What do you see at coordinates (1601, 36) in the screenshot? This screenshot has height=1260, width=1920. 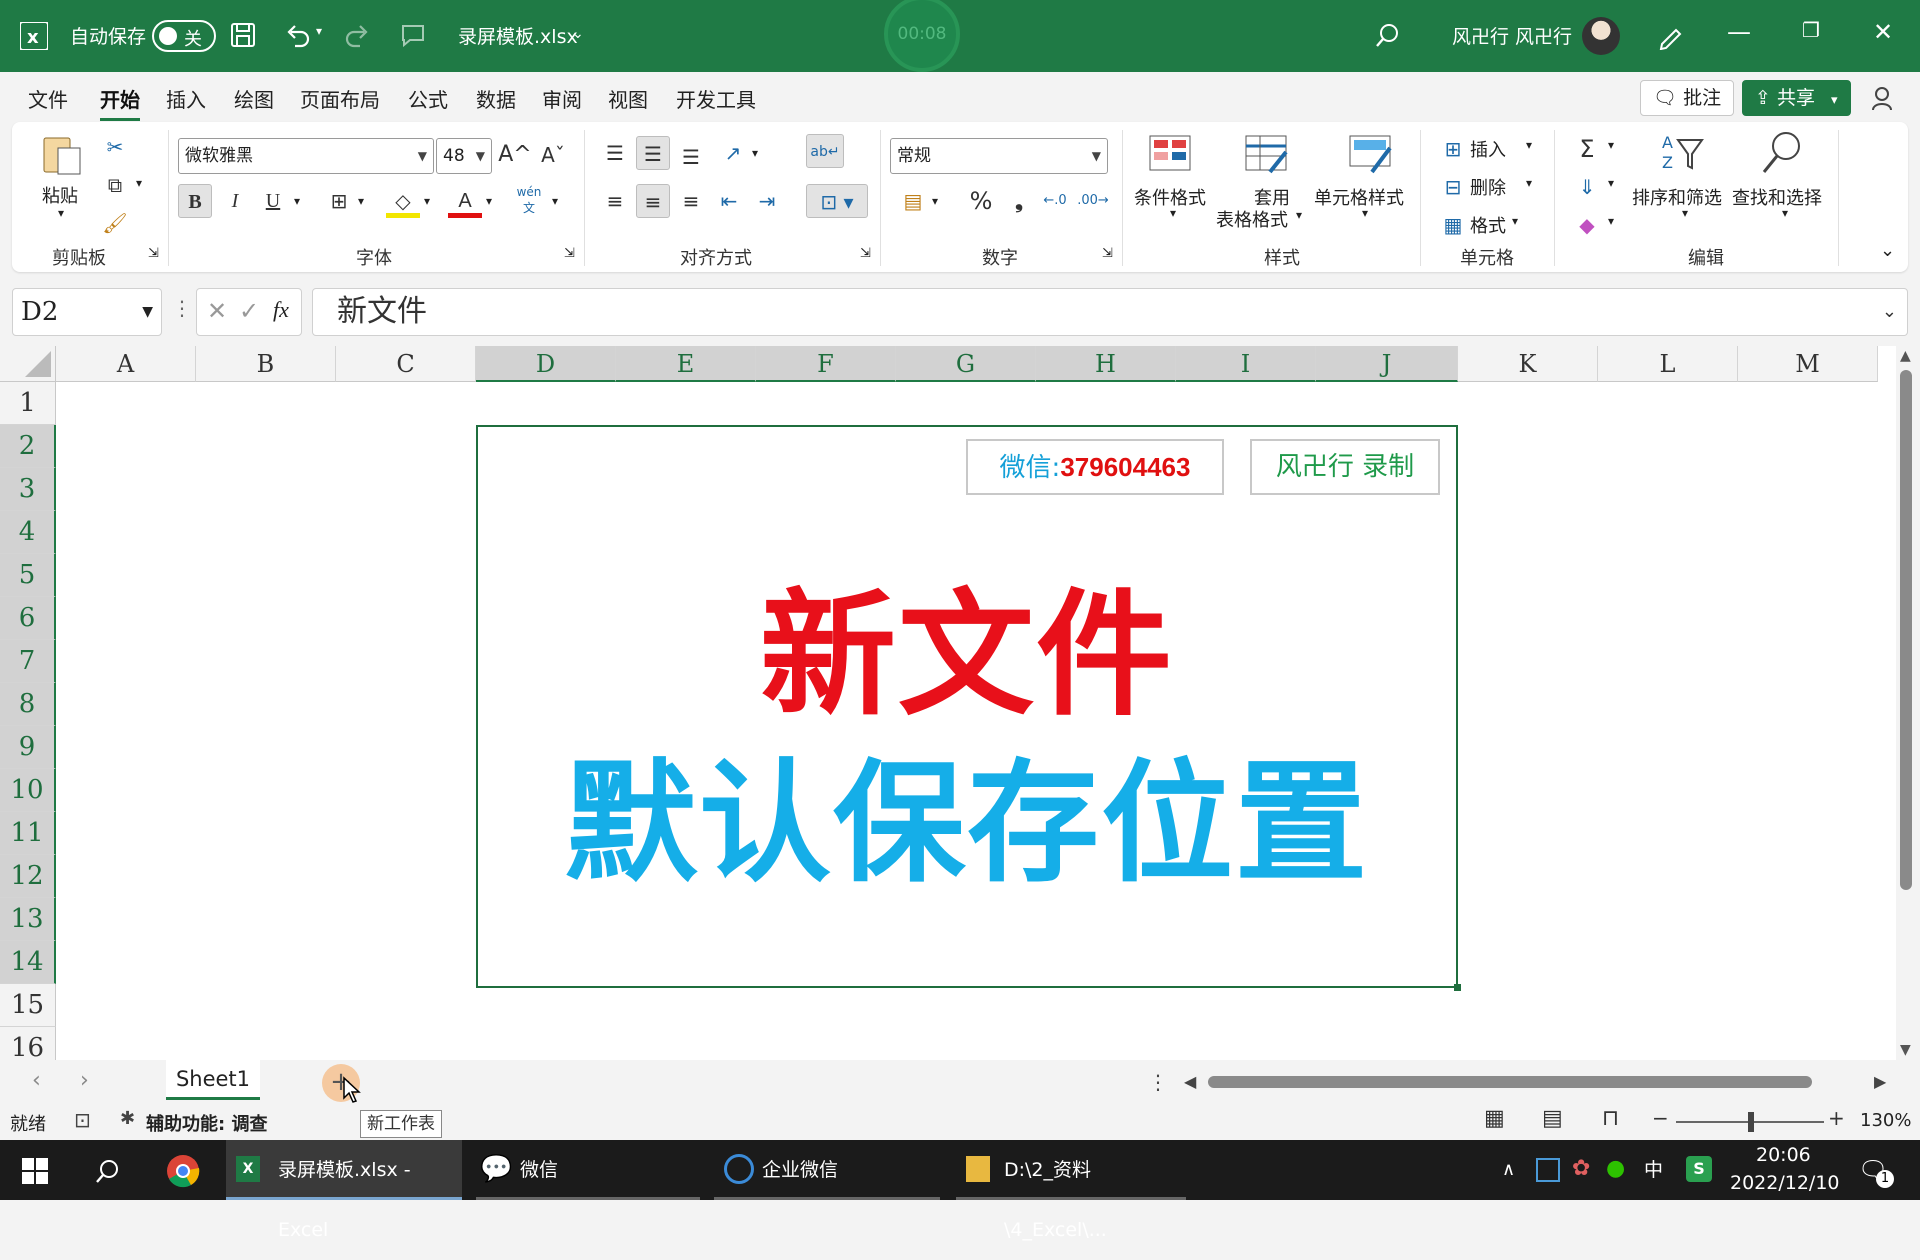 I see `avatar` at bounding box center [1601, 36].